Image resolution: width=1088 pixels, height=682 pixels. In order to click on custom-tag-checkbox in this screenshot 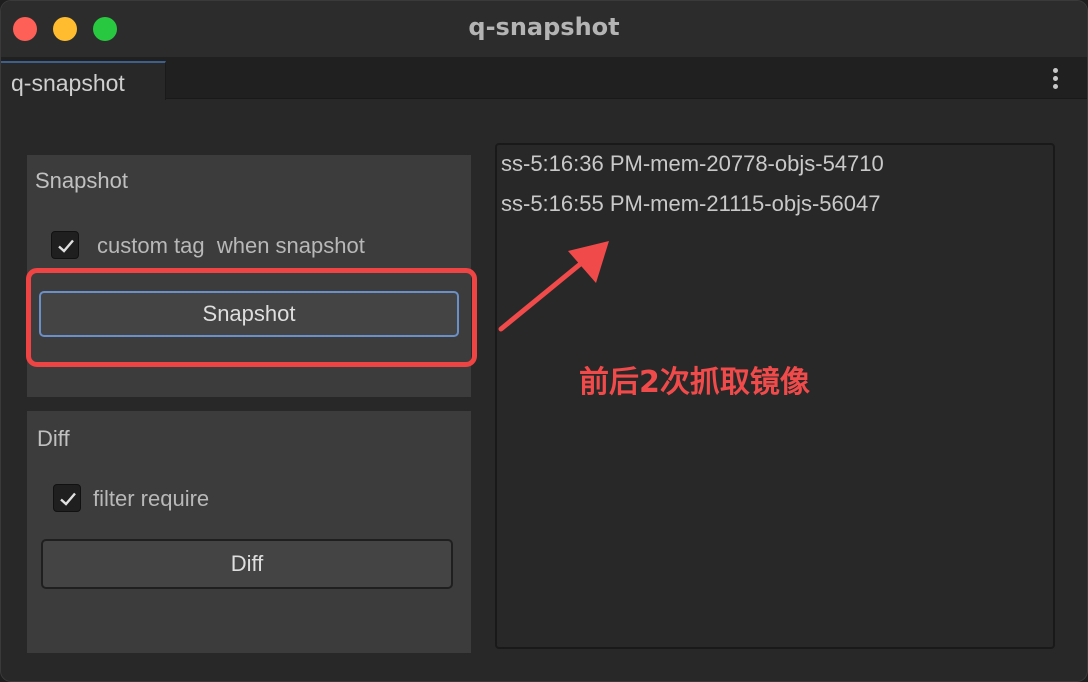, I will do `click(65, 245)`.